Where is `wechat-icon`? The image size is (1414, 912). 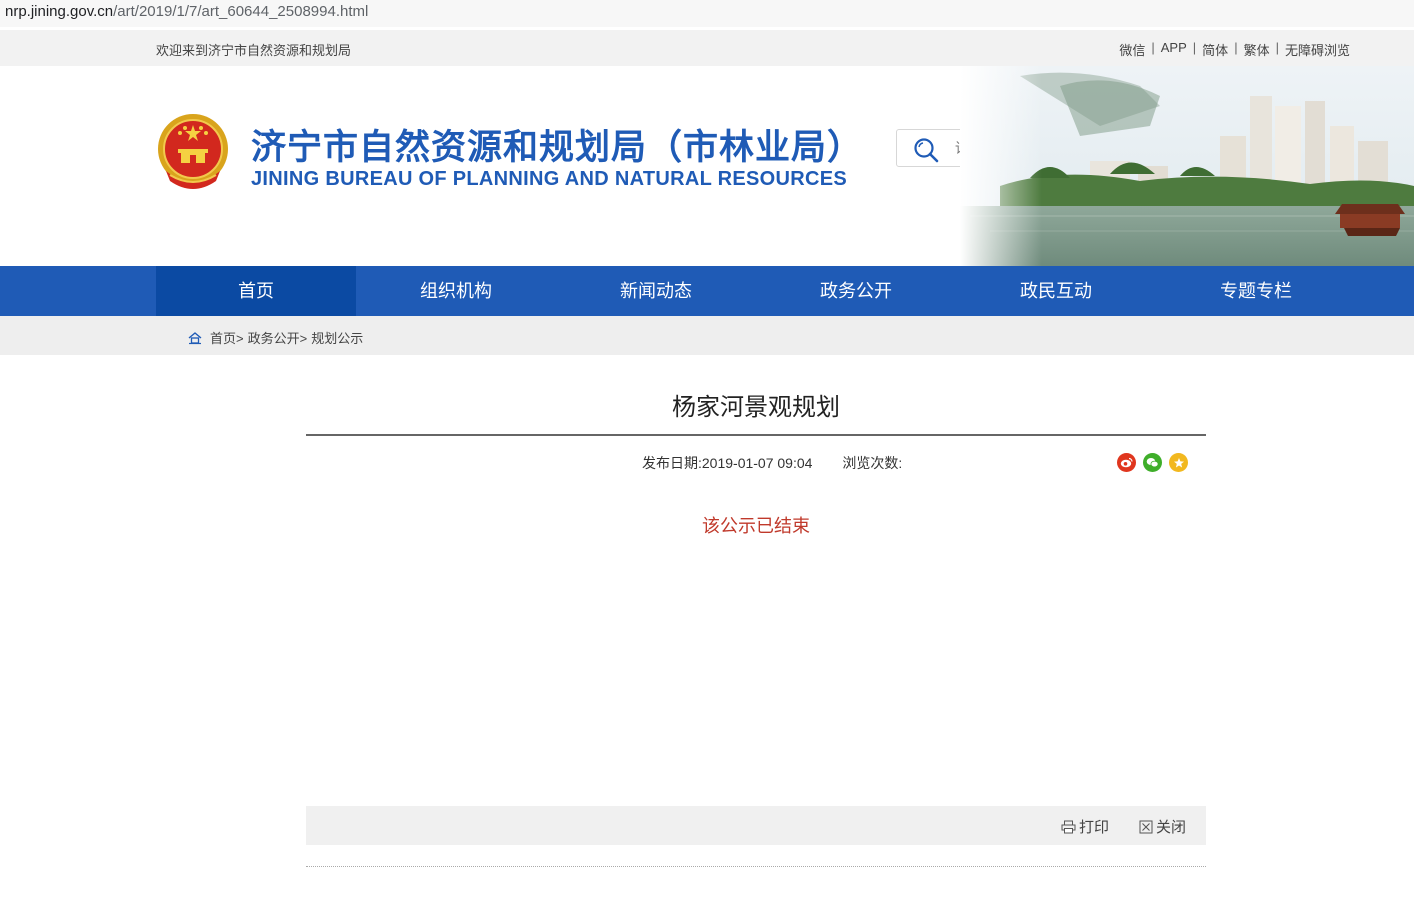 wechat-icon is located at coordinates (1152, 462).